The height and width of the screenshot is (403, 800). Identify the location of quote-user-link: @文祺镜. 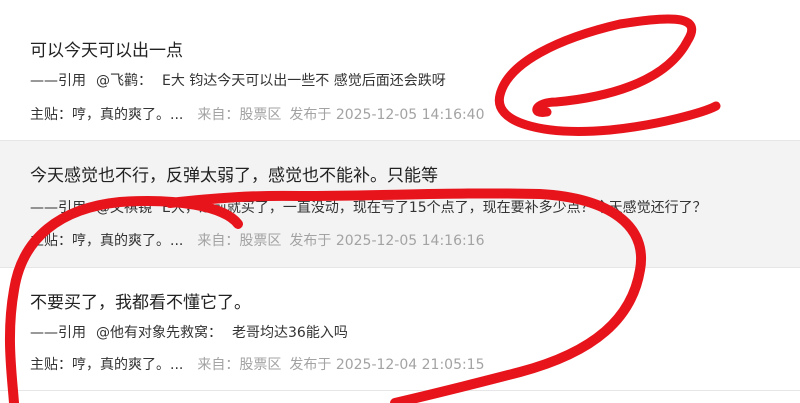
(124, 208).